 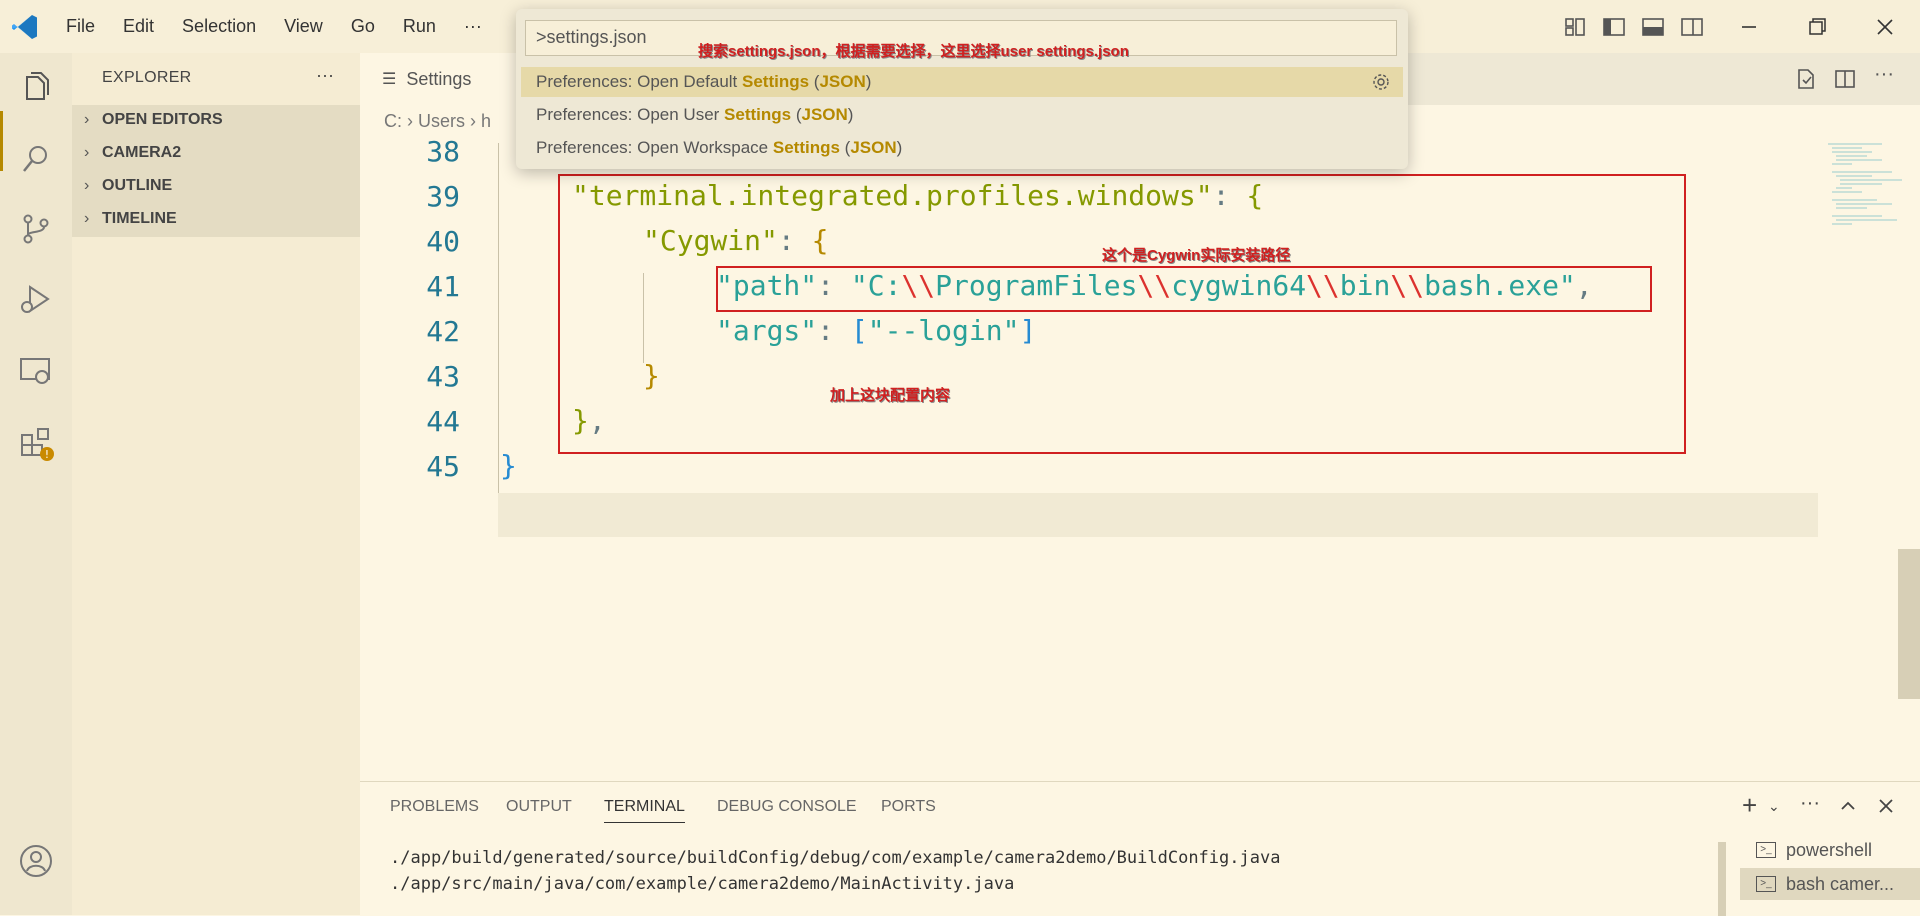 What do you see at coordinates (1575, 27) in the screenshot?
I see `customize-layout-icon` at bounding box center [1575, 27].